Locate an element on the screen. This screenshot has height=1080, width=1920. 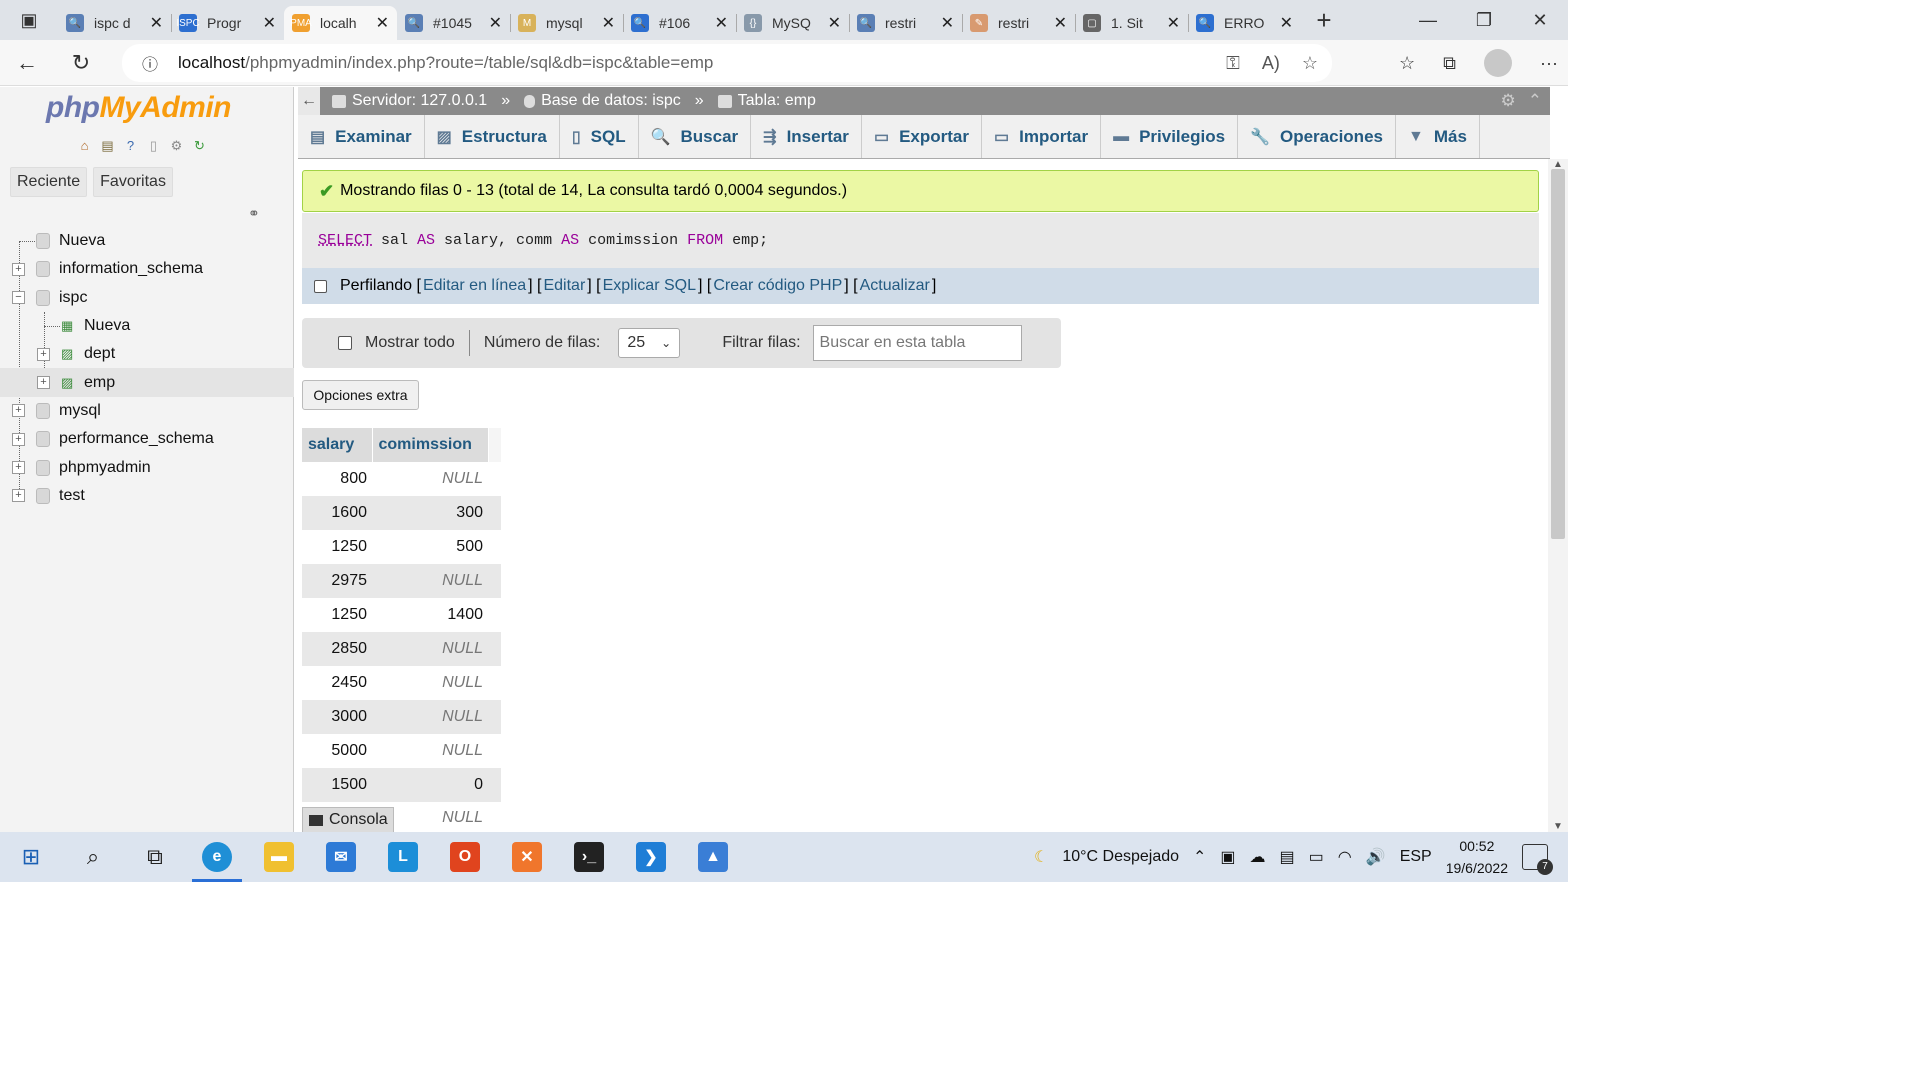
tab-privilegios: ▬ Privilegios is located at coordinates (1170, 136).